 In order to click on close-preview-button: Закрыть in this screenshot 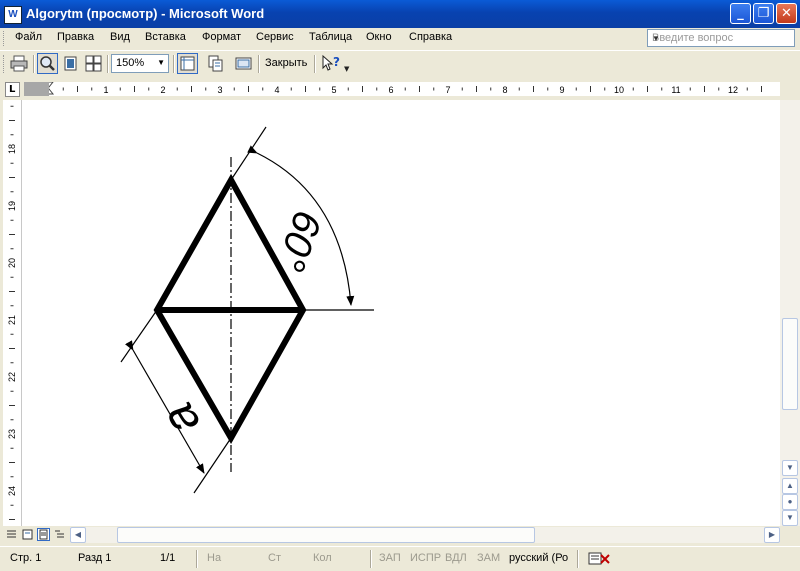, I will do `click(286, 63)`.